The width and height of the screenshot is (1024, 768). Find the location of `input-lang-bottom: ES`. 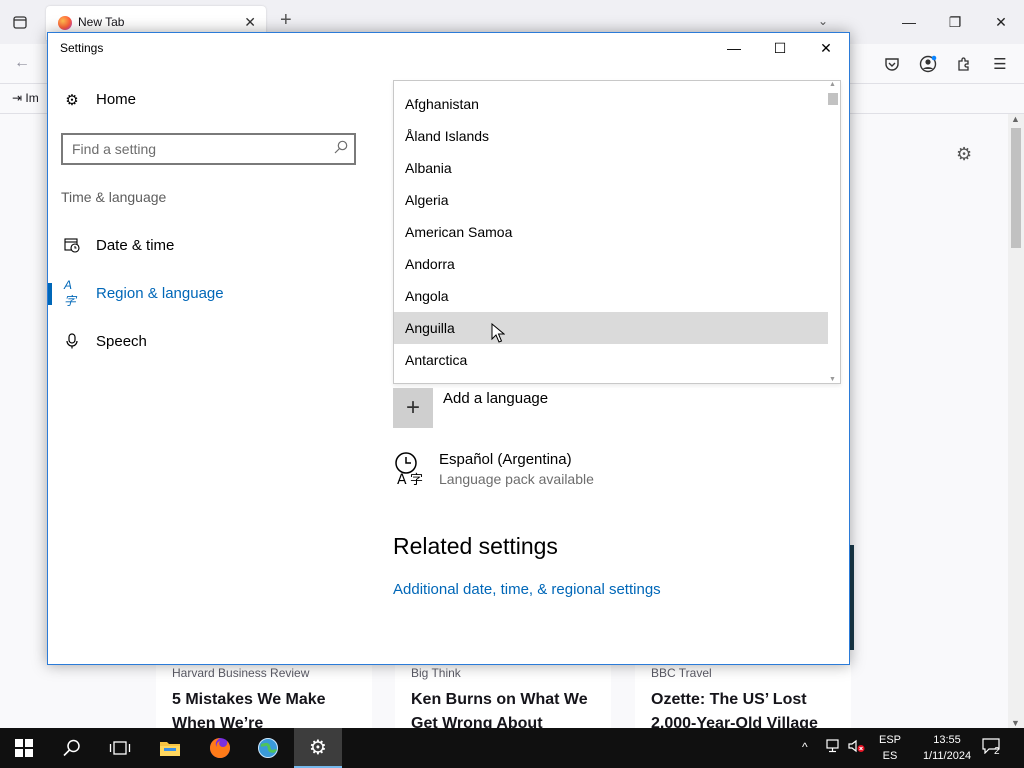

input-lang-bottom: ES is located at coordinates (890, 756).